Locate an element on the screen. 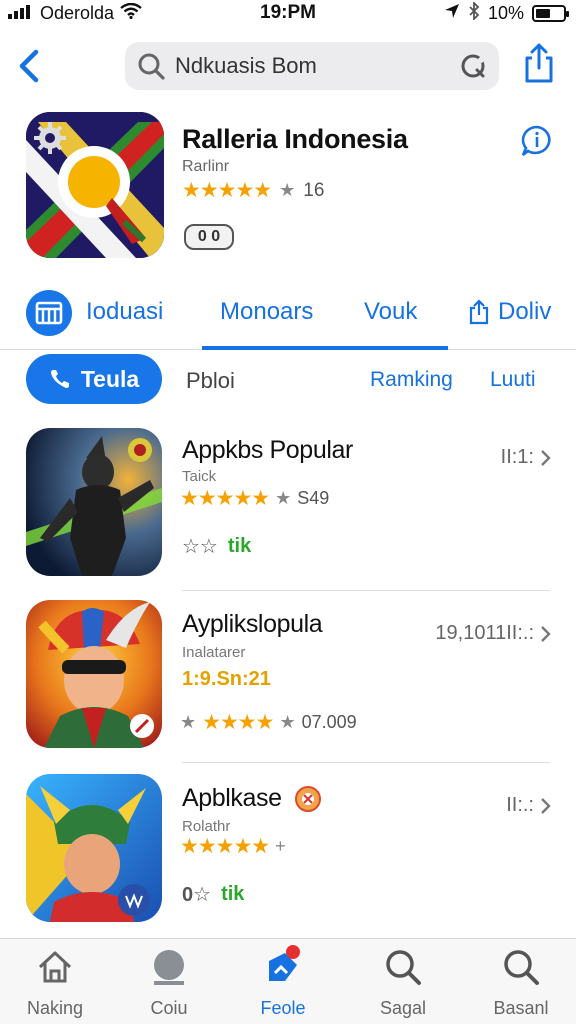 The height and width of the screenshot is (1024, 576). tabbar-item-coiu: Coiu is located at coordinates (169, 983).